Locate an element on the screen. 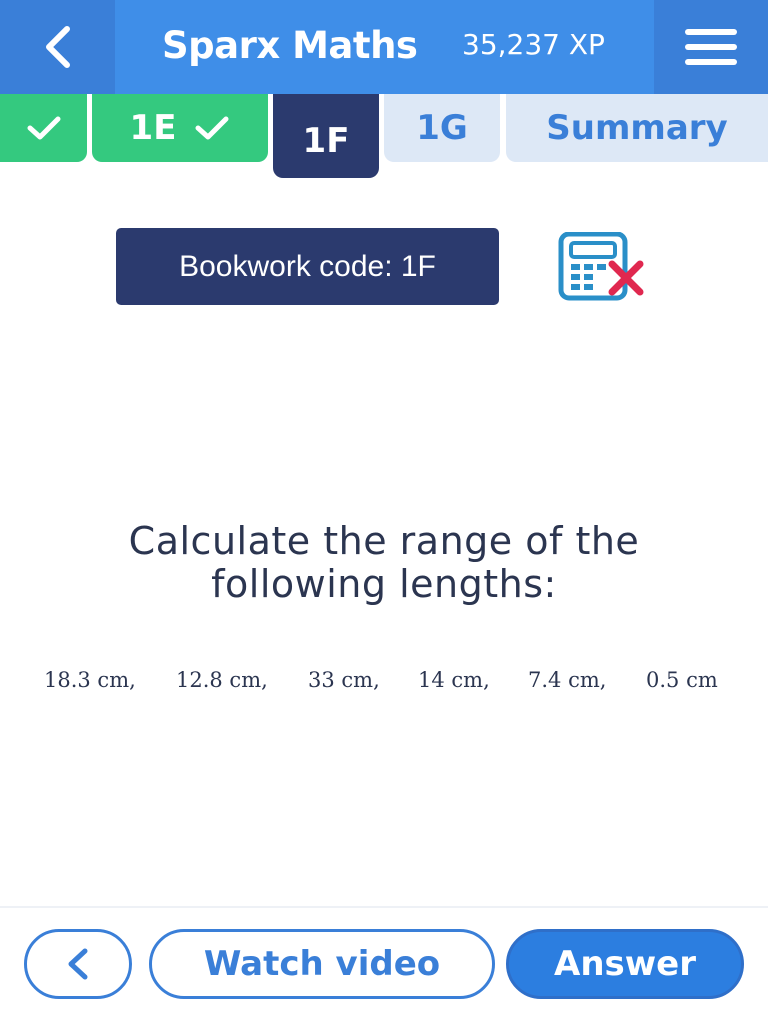 The height and width of the screenshot is (1024, 768). header-back-button is located at coordinates (57, 47).